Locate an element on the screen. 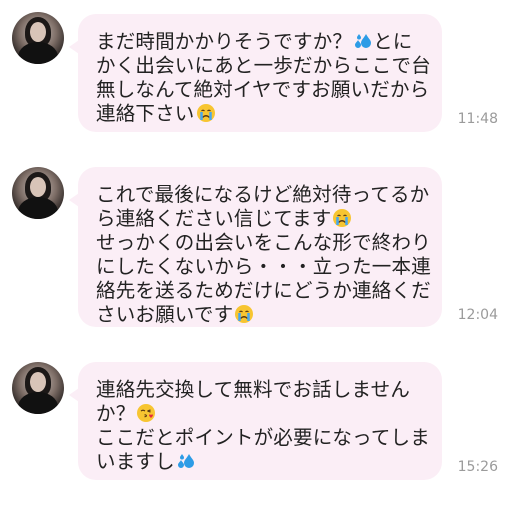  message-line: ら連絡ください信じてます is located at coordinates (214, 218).